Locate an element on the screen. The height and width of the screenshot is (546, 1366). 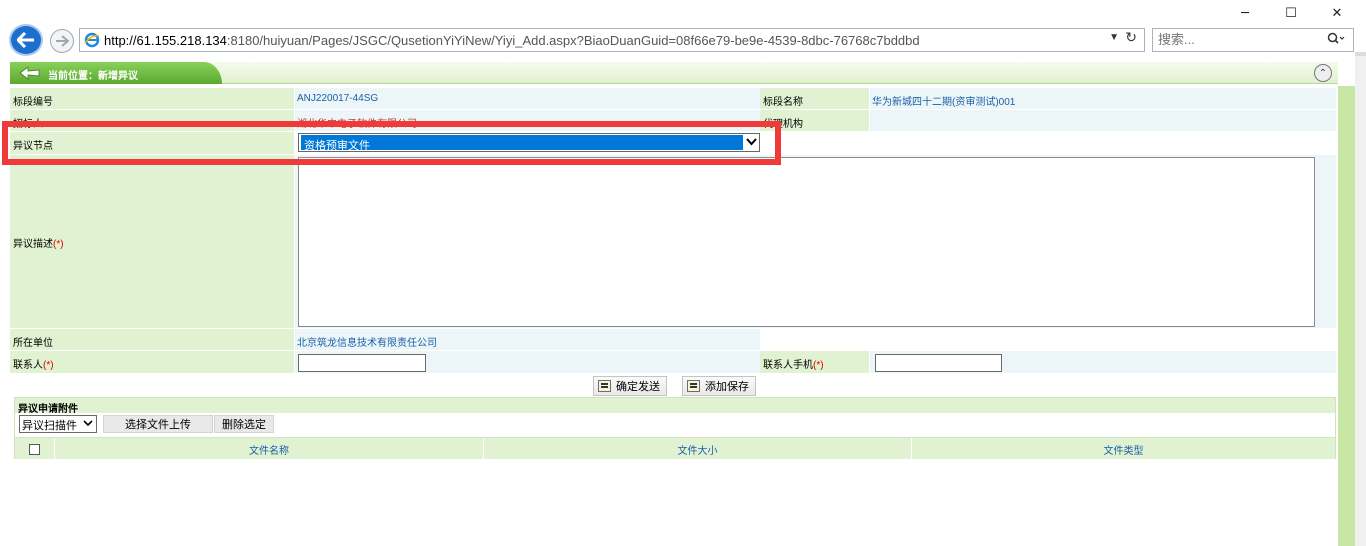
forward-arrow-icon is located at coordinates (62, 41).